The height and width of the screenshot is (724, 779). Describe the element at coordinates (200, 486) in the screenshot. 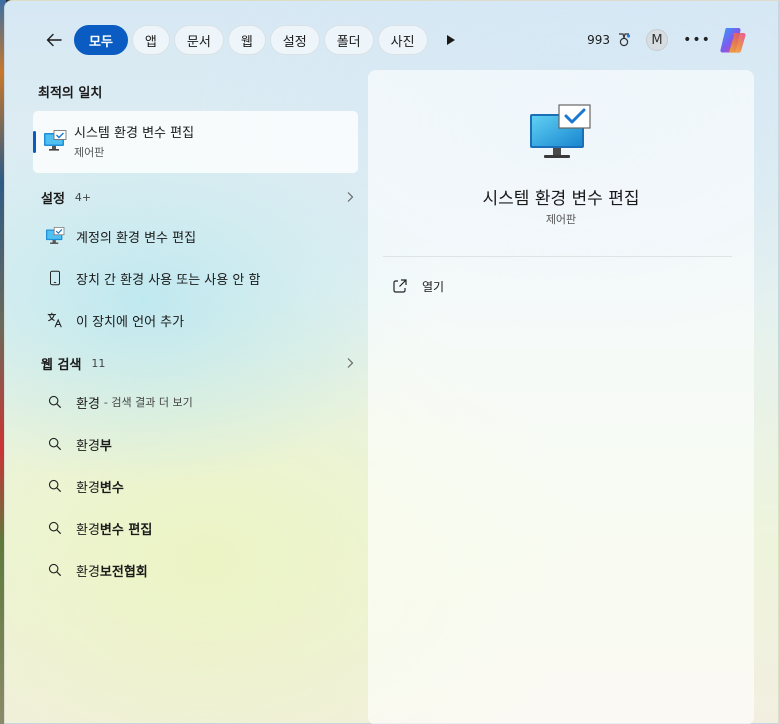

I see `web-result-item: 환경변수` at that location.